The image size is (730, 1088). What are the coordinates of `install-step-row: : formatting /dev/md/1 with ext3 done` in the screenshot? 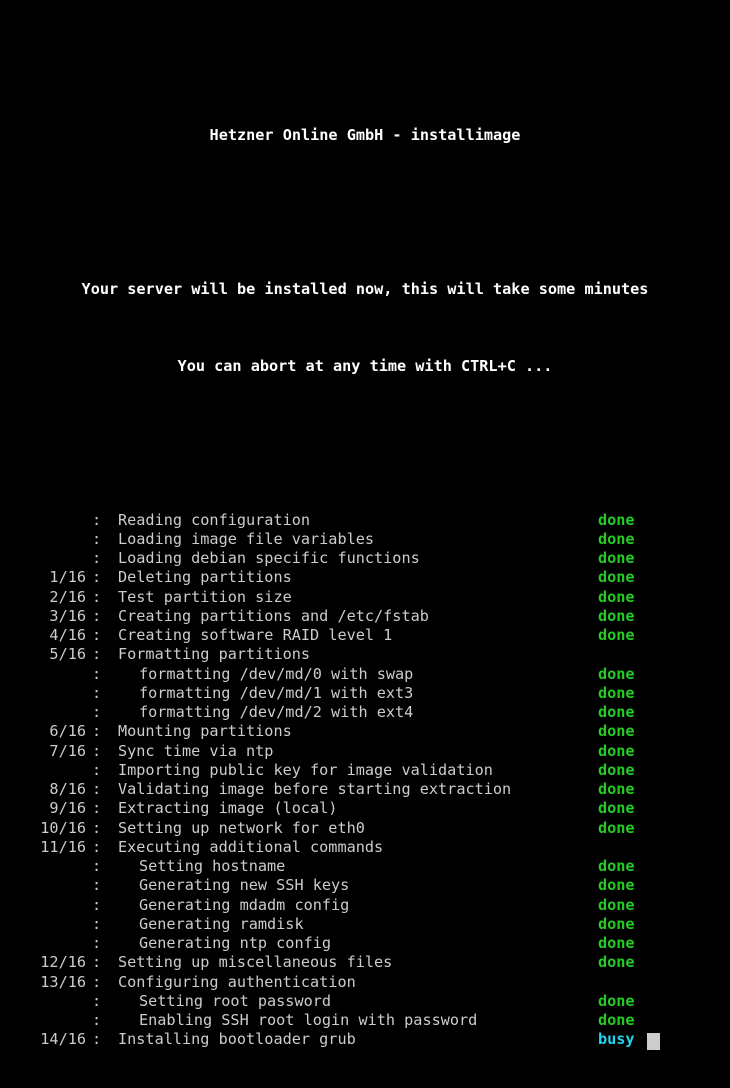 It's located at (365, 693).